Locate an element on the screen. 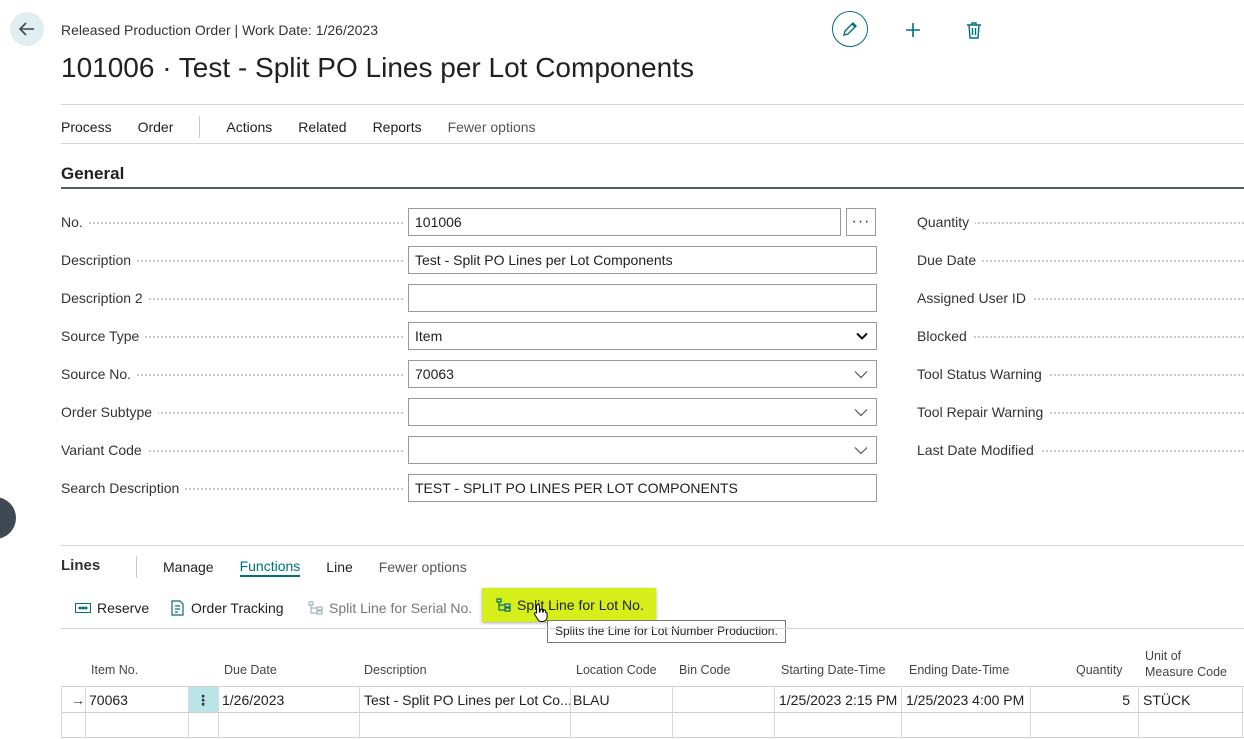  source-no-value: 70063 is located at coordinates (434, 374).